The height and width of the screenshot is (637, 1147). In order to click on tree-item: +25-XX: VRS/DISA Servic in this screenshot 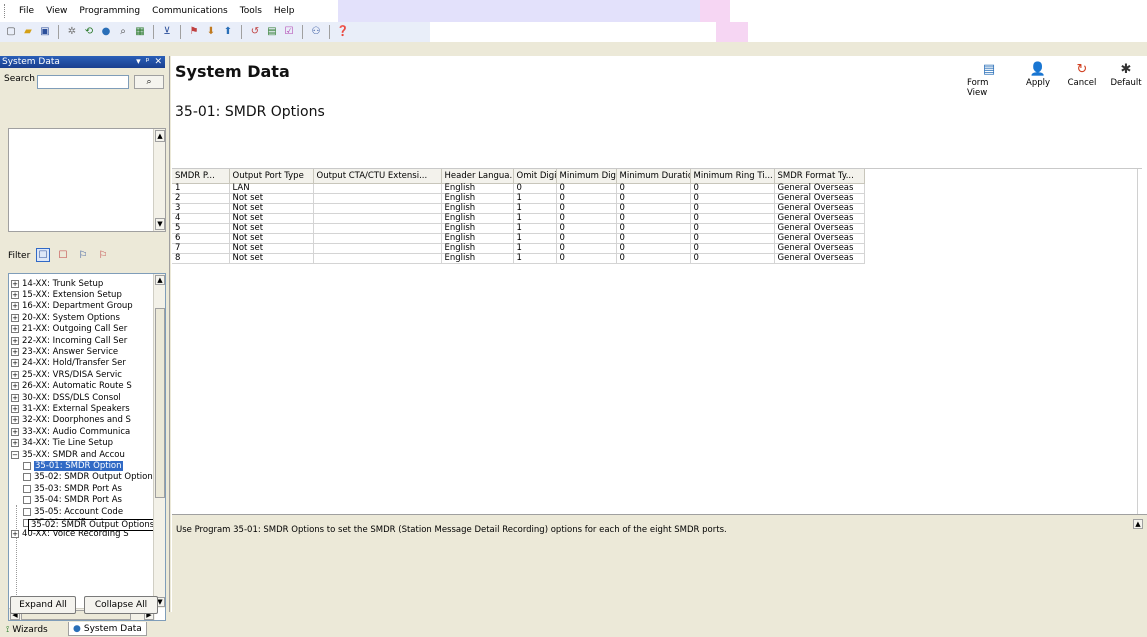, I will do `click(66, 374)`.